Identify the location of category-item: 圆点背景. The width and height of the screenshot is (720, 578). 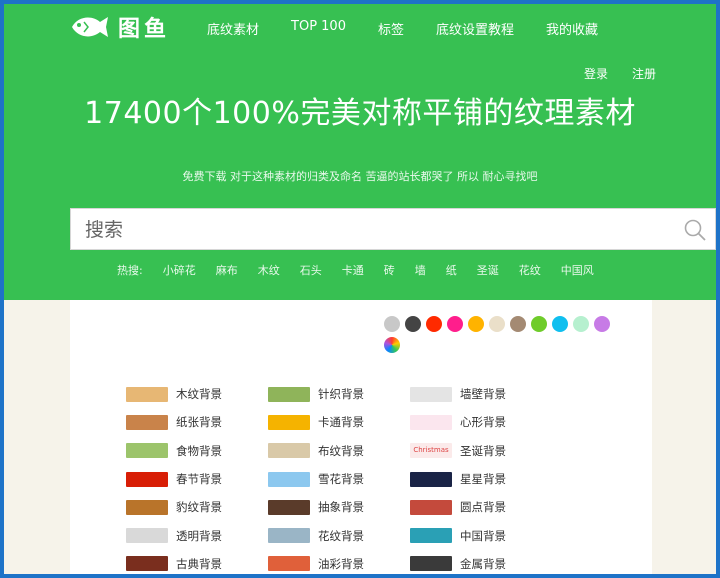
(481, 507).